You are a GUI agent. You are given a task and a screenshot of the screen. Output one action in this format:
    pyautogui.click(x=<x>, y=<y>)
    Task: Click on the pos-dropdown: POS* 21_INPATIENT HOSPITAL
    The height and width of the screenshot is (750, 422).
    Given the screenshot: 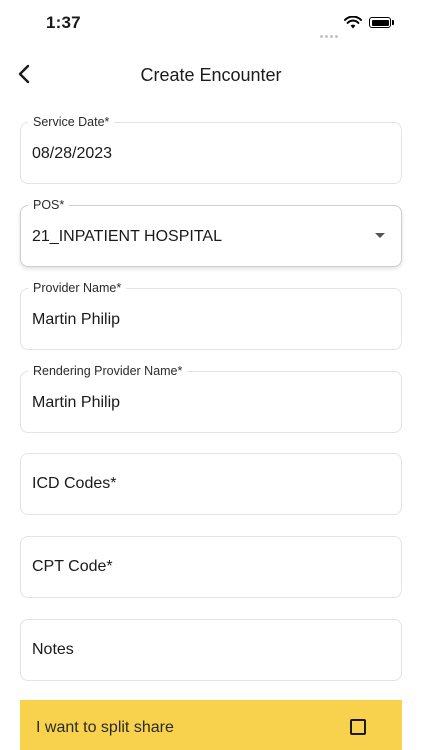 What is the action you would take?
    pyautogui.click(x=211, y=232)
    